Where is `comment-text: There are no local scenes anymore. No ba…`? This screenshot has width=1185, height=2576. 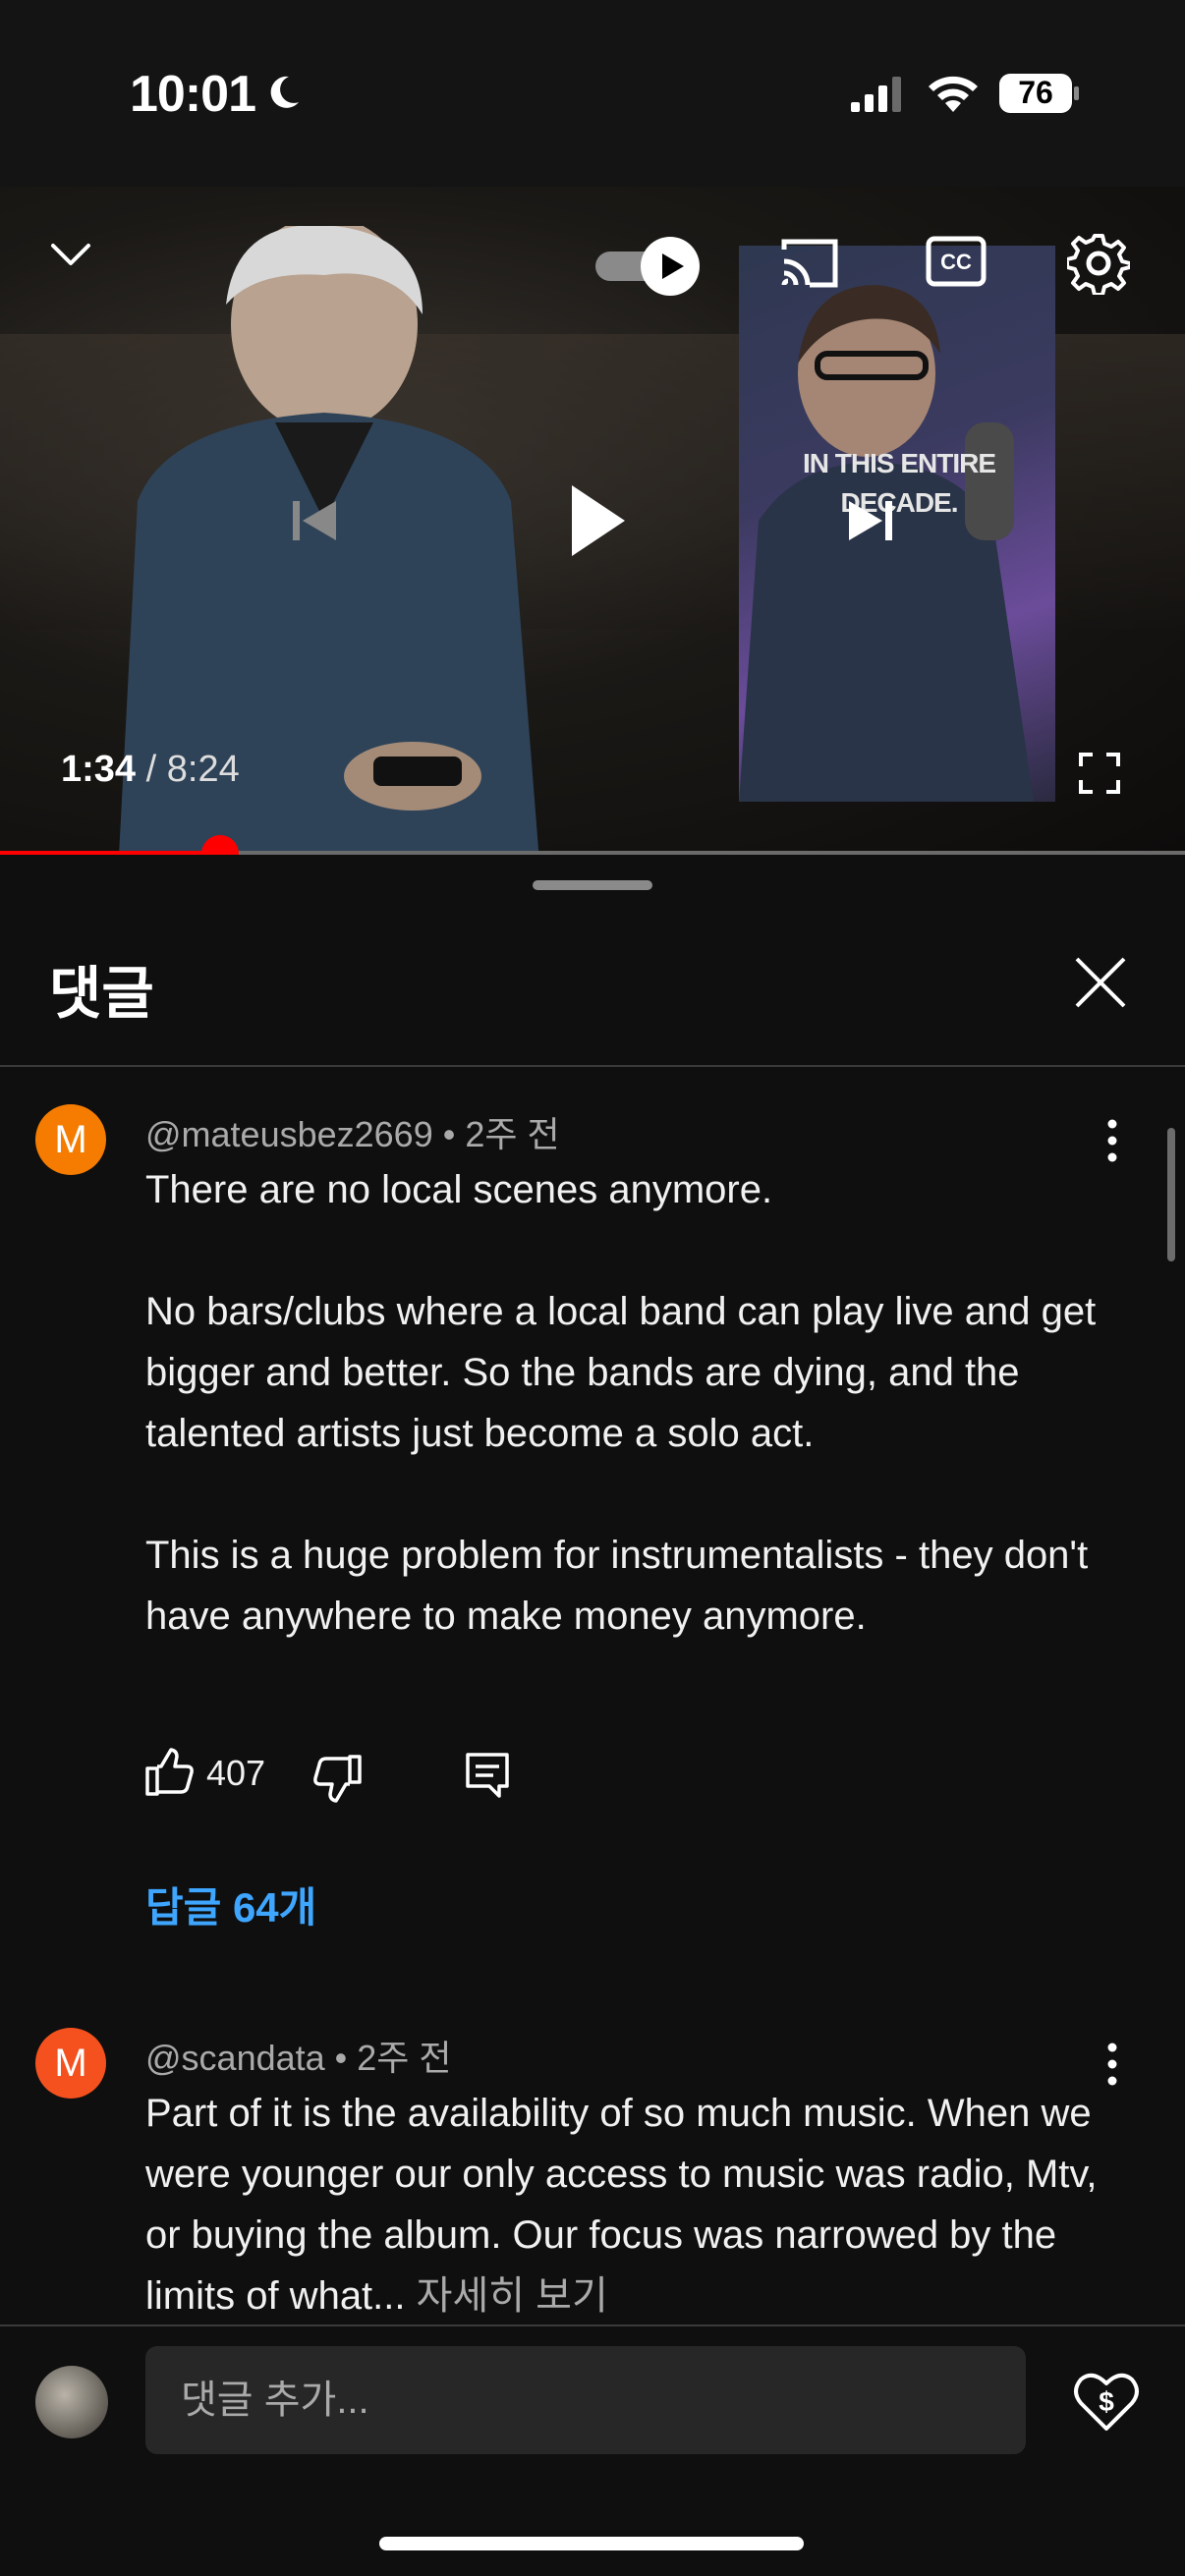
comment-text: There are no local scenes anymore. No ba… is located at coordinates (621, 1403).